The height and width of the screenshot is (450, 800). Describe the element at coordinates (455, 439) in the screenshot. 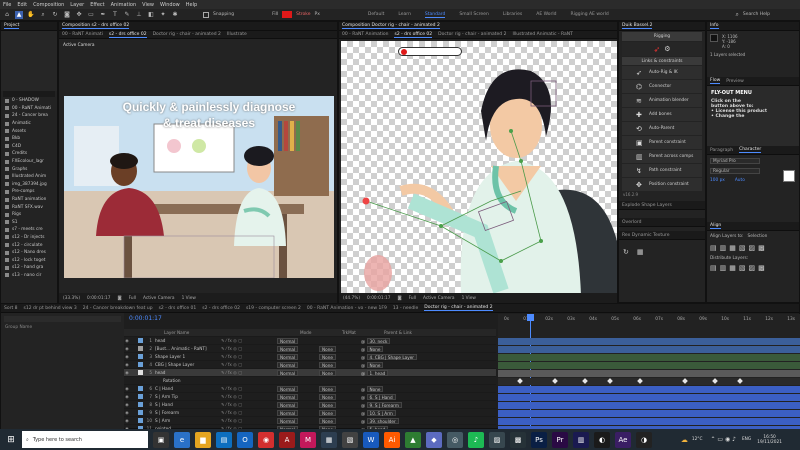

I see `app-icon-f: ◎` at that location.